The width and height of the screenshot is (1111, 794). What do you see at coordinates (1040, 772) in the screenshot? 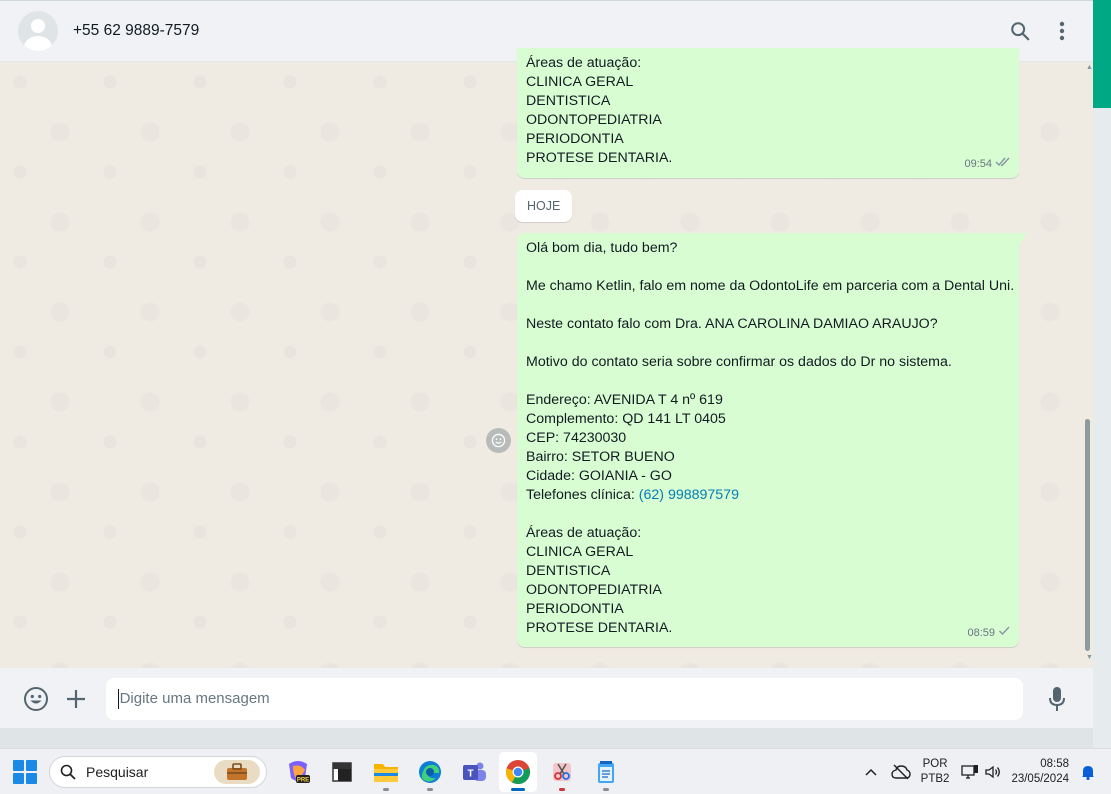
I see `taskbar-clock: 08:58 23/05/2024` at bounding box center [1040, 772].